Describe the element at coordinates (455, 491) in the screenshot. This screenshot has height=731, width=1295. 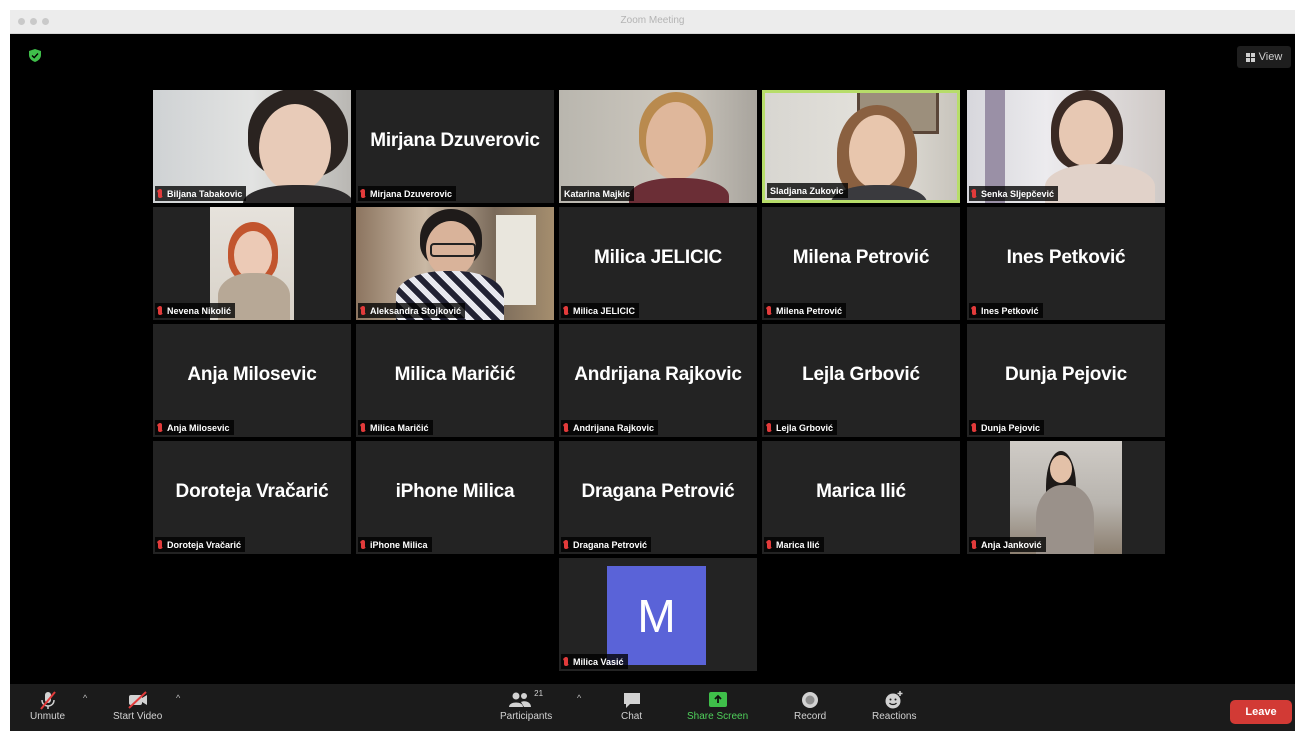
I see `participant-display-name: iPhone Milica` at that location.